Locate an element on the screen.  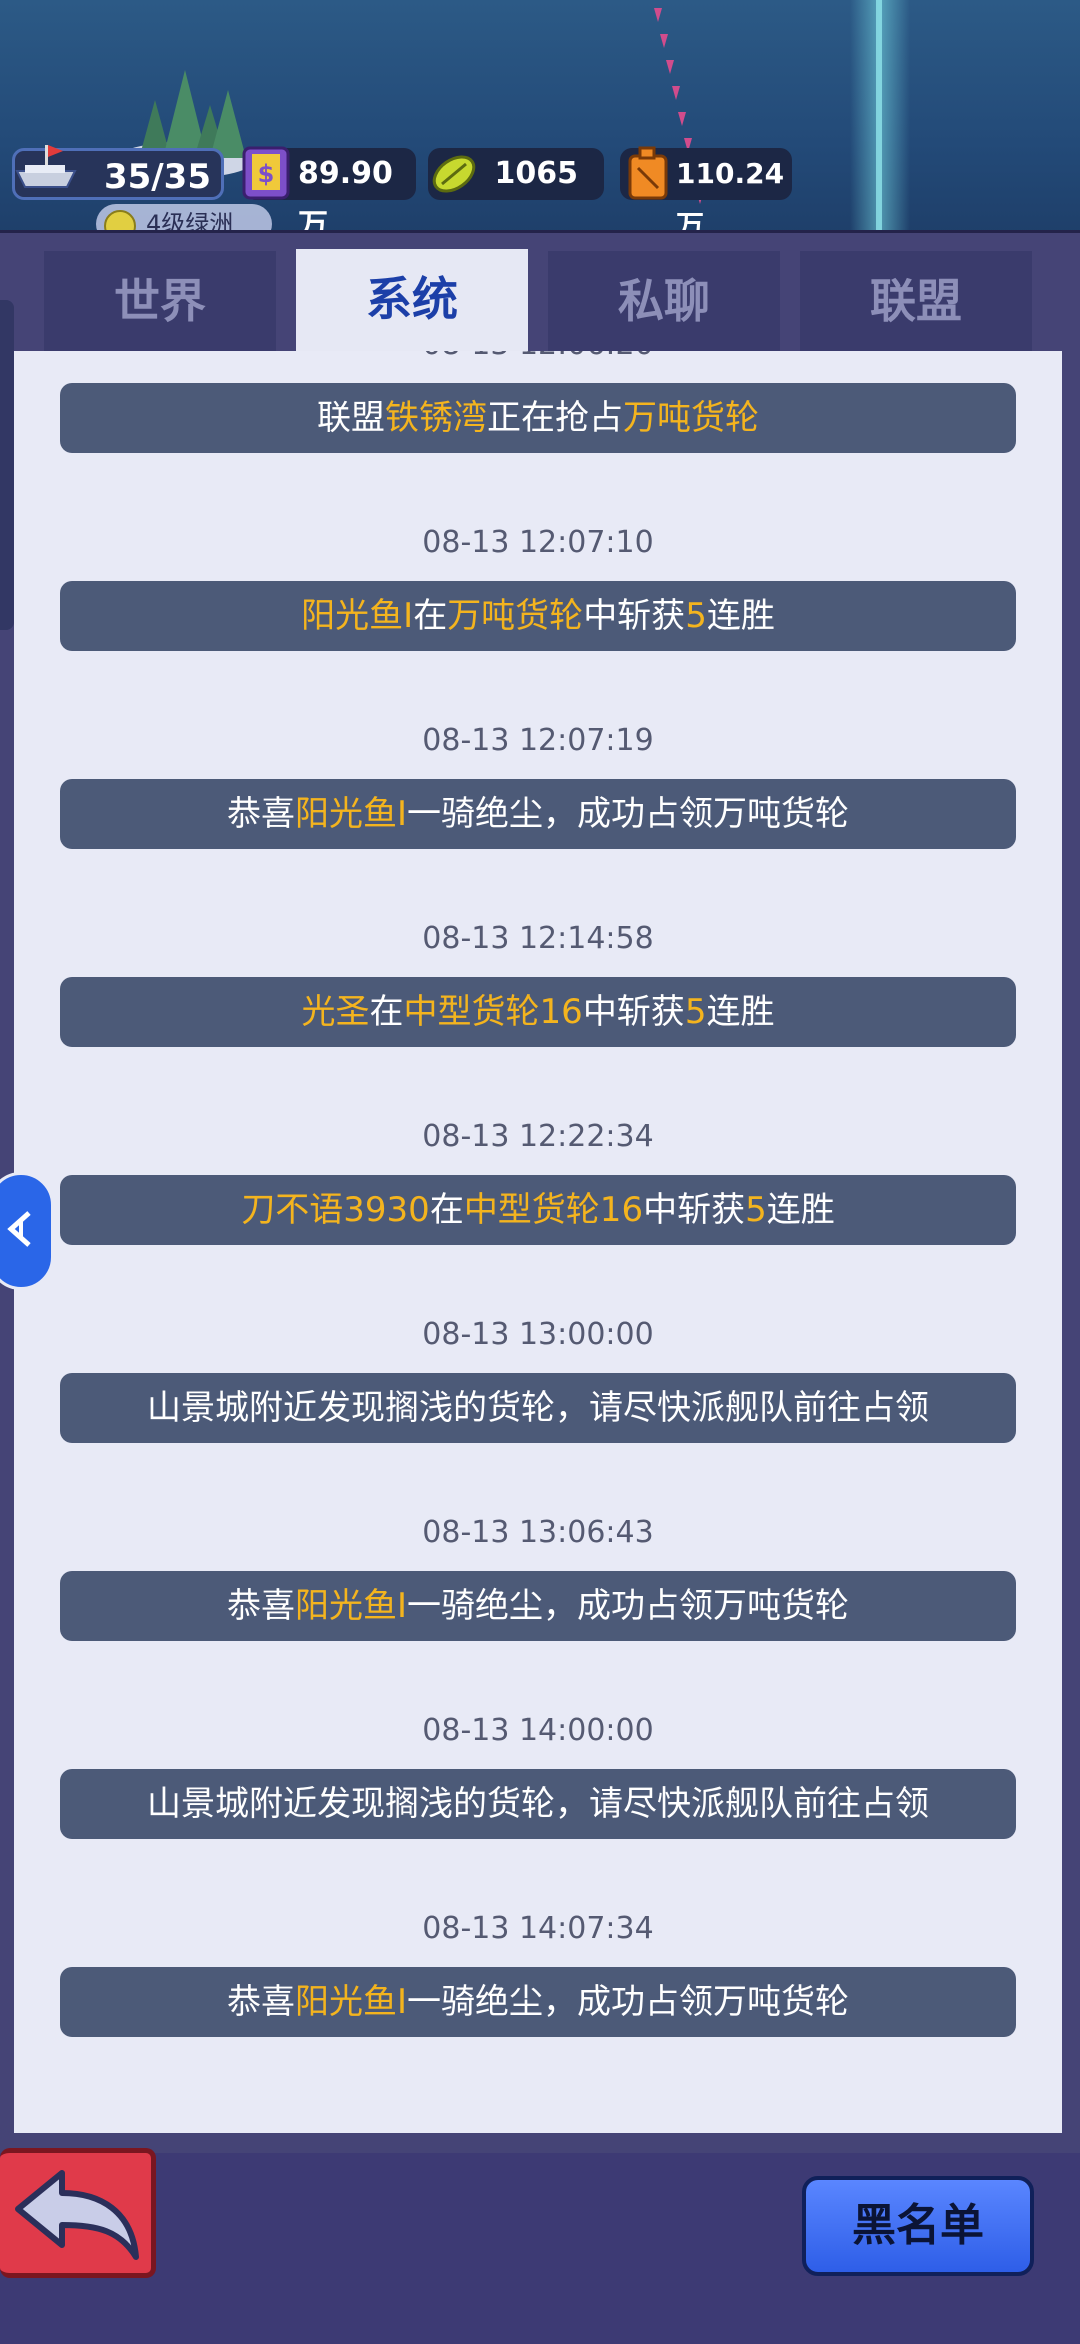
chat-tabs: 世界 系统 私聊 联盟 is located at coordinates (539, 301).